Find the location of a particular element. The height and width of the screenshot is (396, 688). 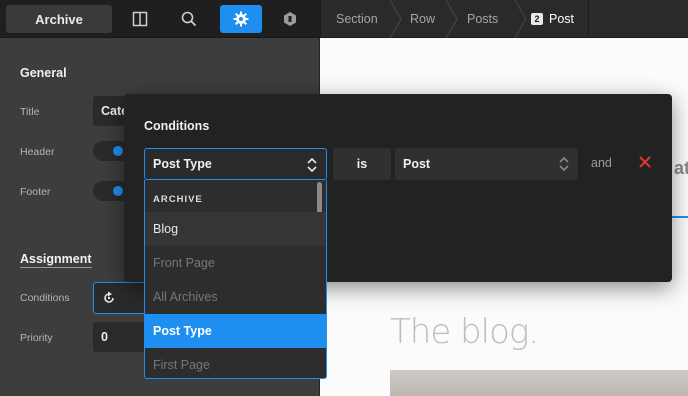

and-joiner-label: and is located at coordinates (601, 163).